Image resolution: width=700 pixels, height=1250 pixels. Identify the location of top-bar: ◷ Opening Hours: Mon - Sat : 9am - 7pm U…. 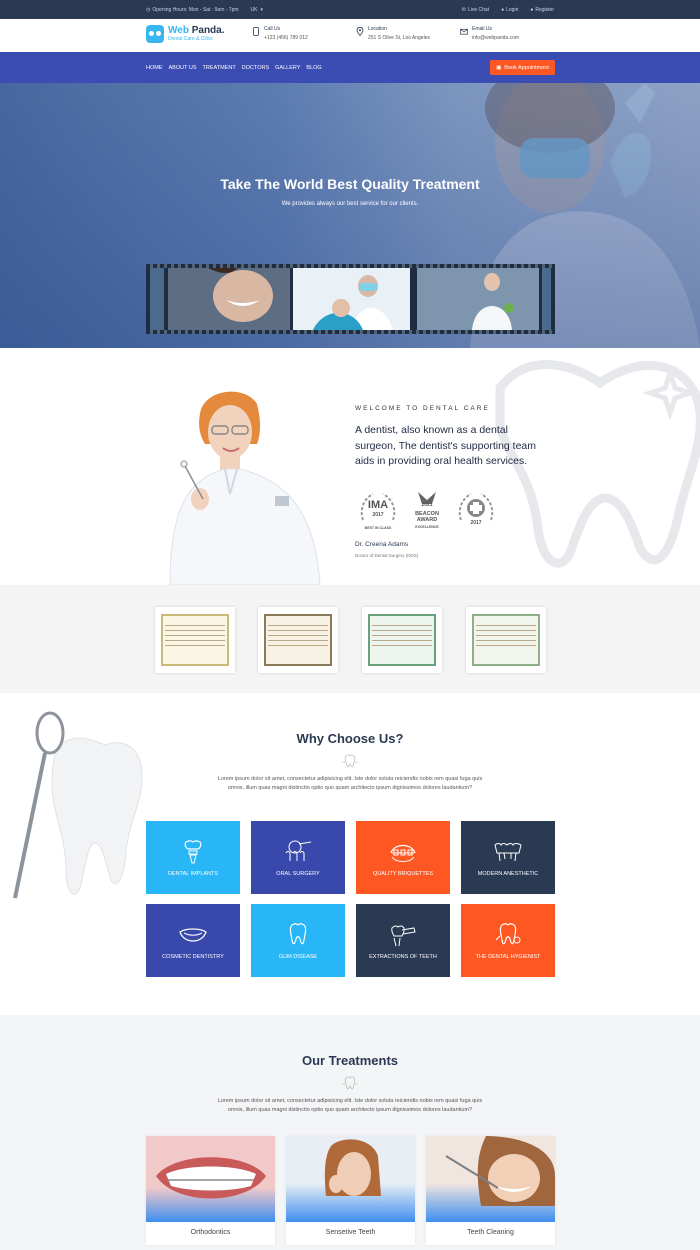
(350, 9).